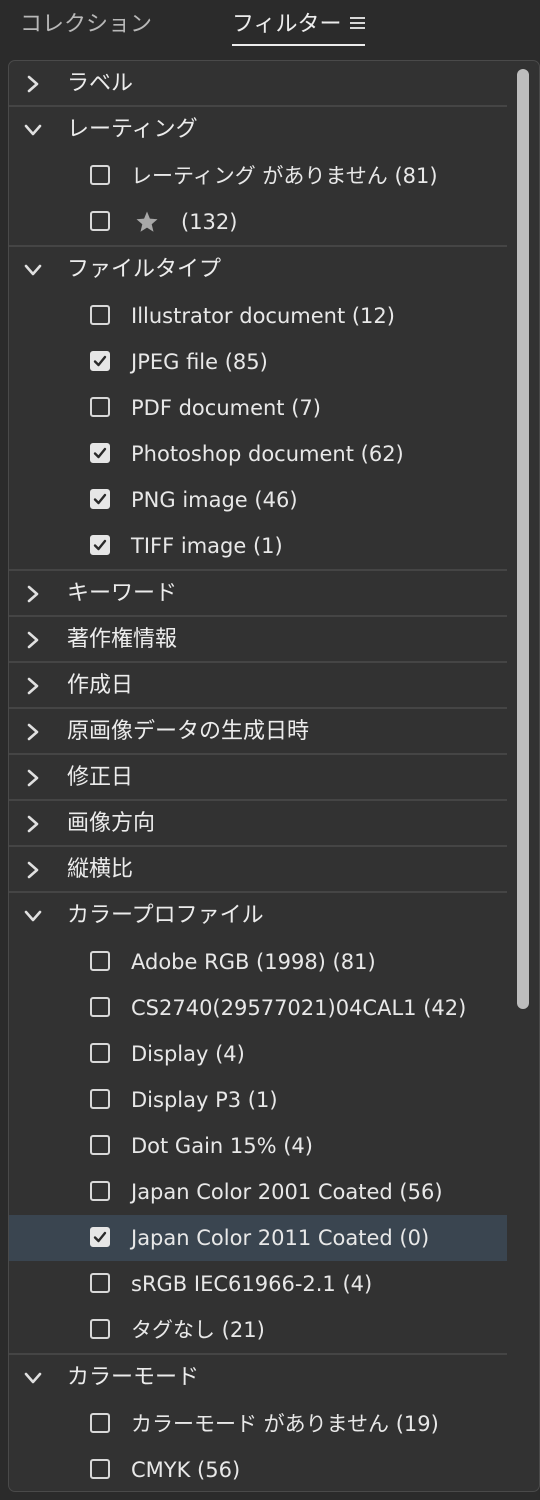  What do you see at coordinates (280, 1238) in the screenshot?
I see `option-label: Japan Color 2011 Coated (0)` at bounding box center [280, 1238].